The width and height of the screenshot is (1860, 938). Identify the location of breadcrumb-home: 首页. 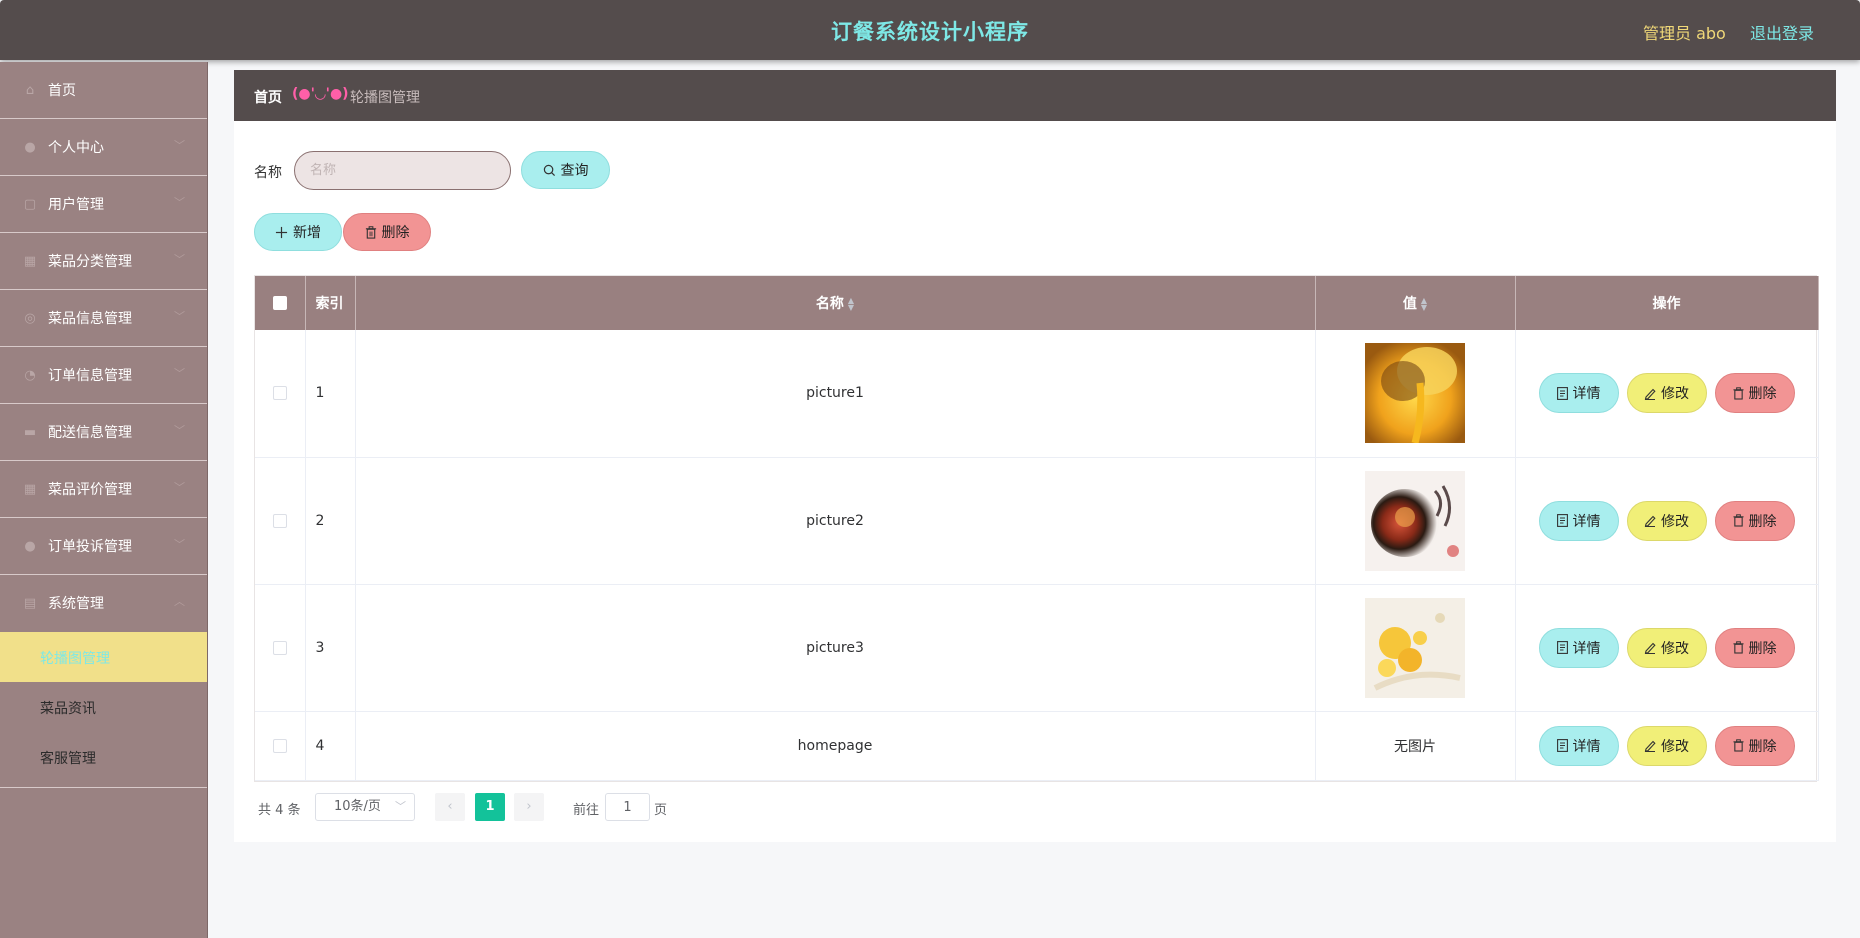
(268, 97).